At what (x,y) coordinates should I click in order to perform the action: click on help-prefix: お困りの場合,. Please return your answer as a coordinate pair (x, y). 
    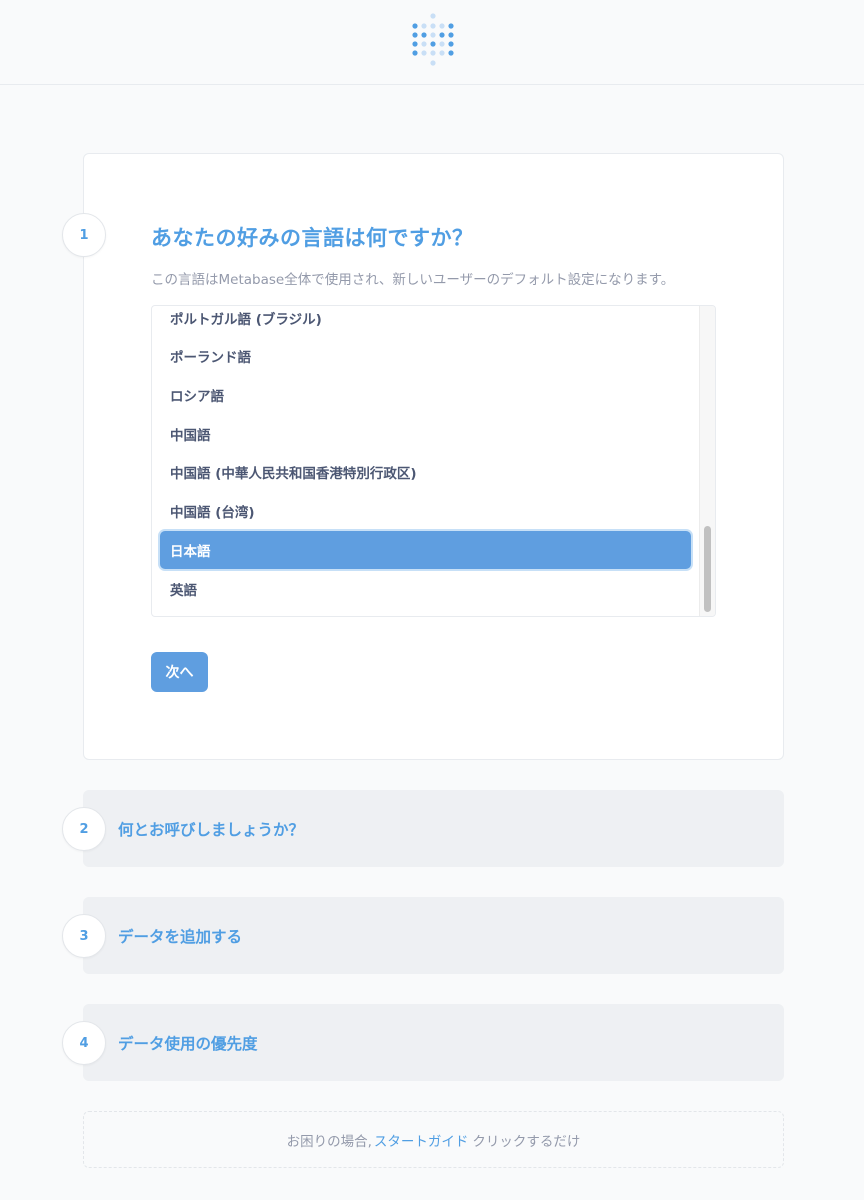
    Looking at the image, I should click on (329, 1141).